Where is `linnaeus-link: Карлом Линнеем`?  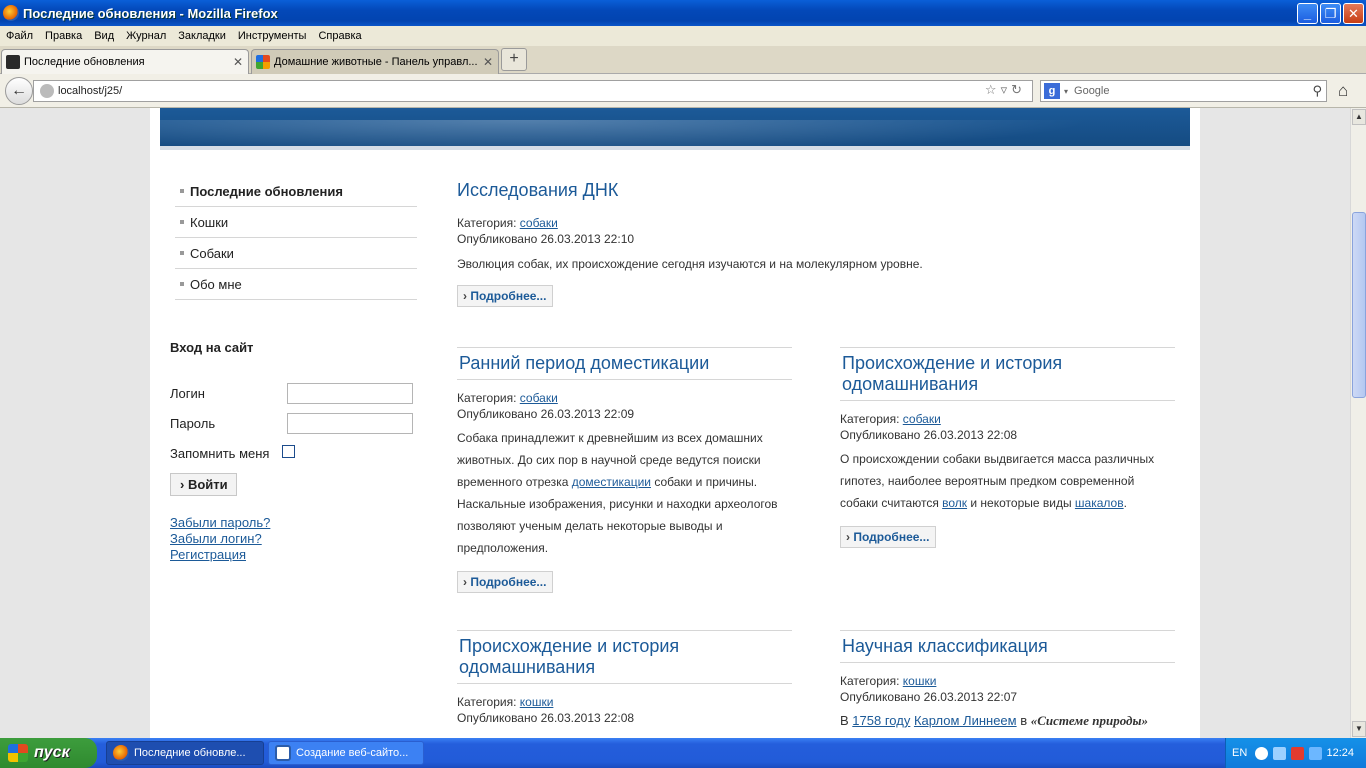 linnaeus-link: Карлом Линнеем is located at coordinates (965, 720).